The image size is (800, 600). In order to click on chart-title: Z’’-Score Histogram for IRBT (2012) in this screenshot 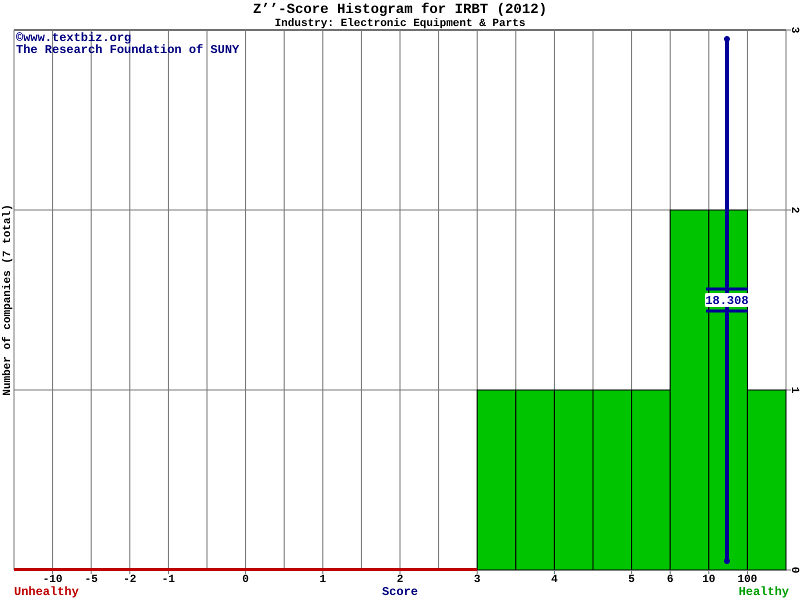, I will do `click(400, 10)`.